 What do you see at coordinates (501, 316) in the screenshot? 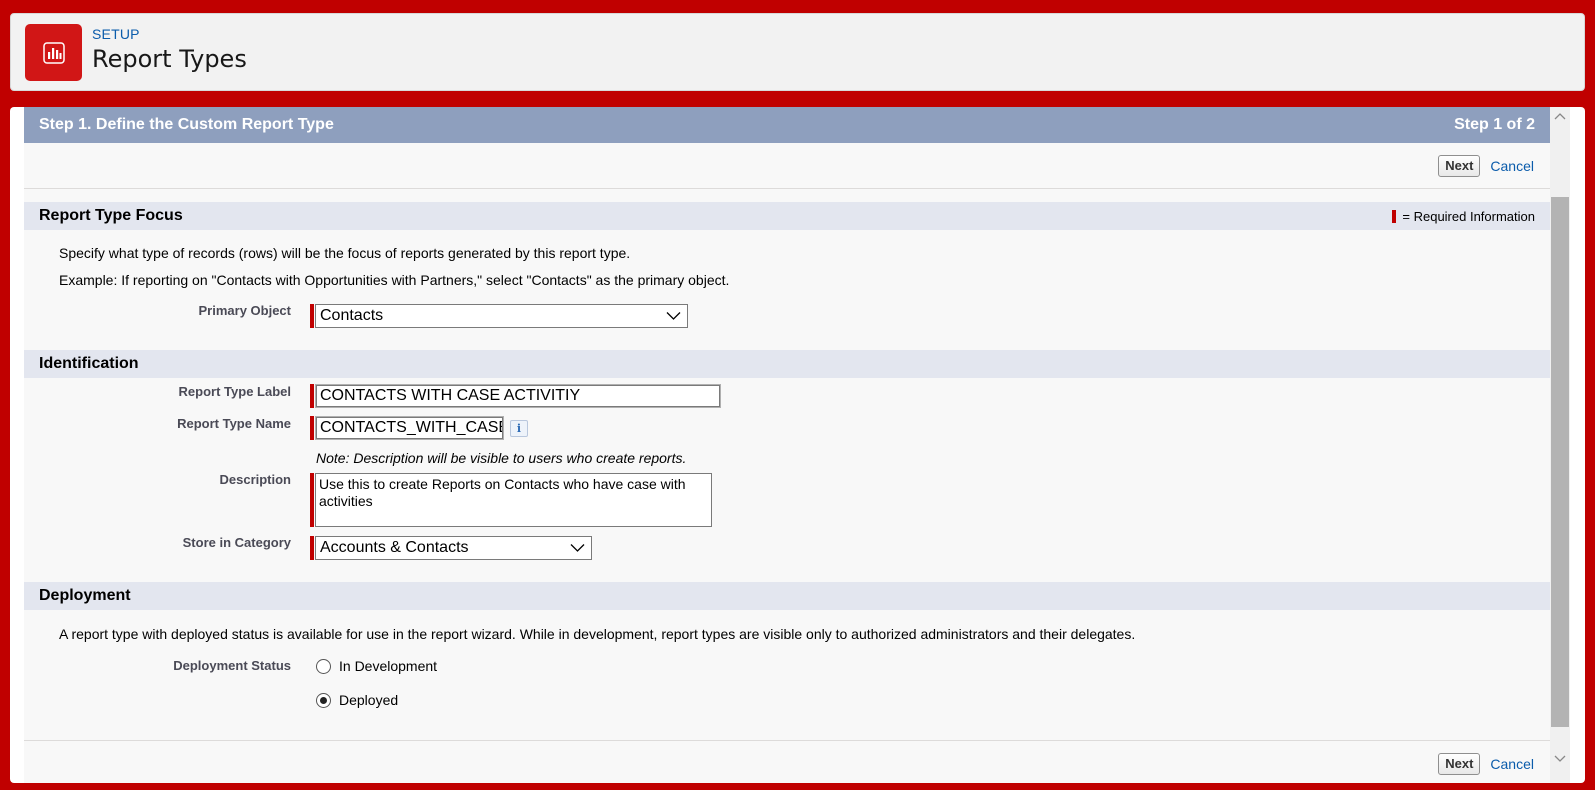
I see `primary-object-select: Contacts` at bounding box center [501, 316].